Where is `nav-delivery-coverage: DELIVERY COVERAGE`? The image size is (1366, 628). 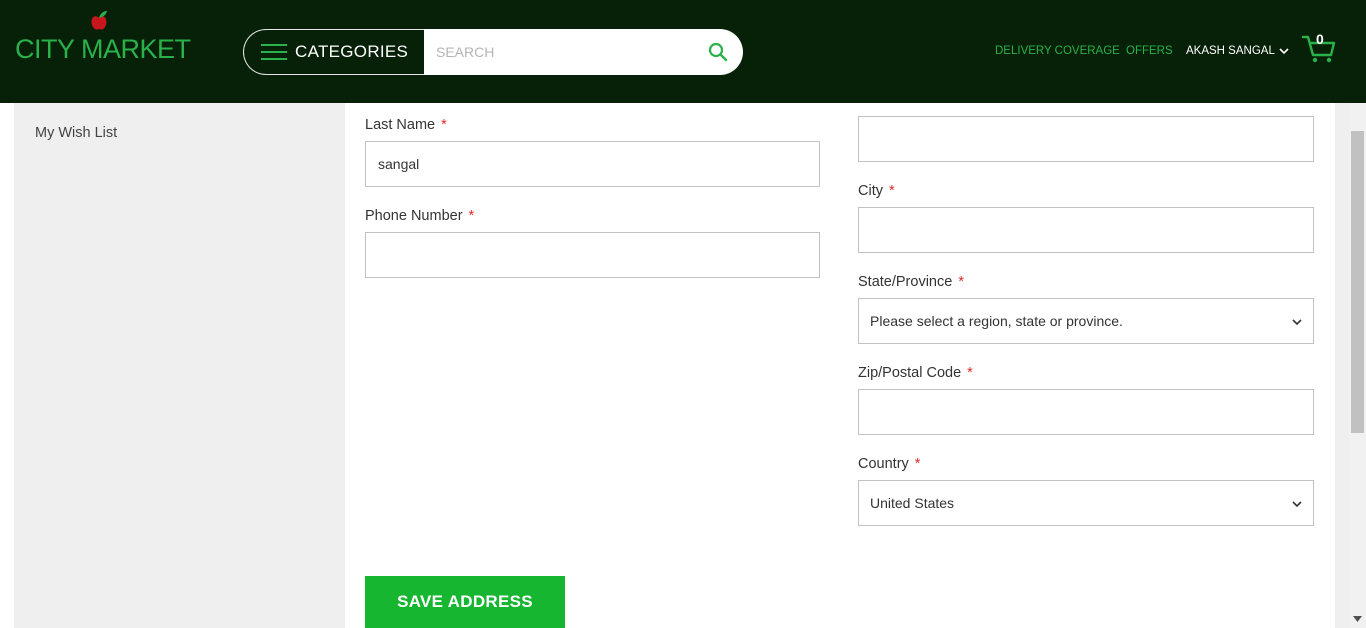
nav-delivery-coverage: DELIVERY COVERAGE is located at coordinates (1057, 51).